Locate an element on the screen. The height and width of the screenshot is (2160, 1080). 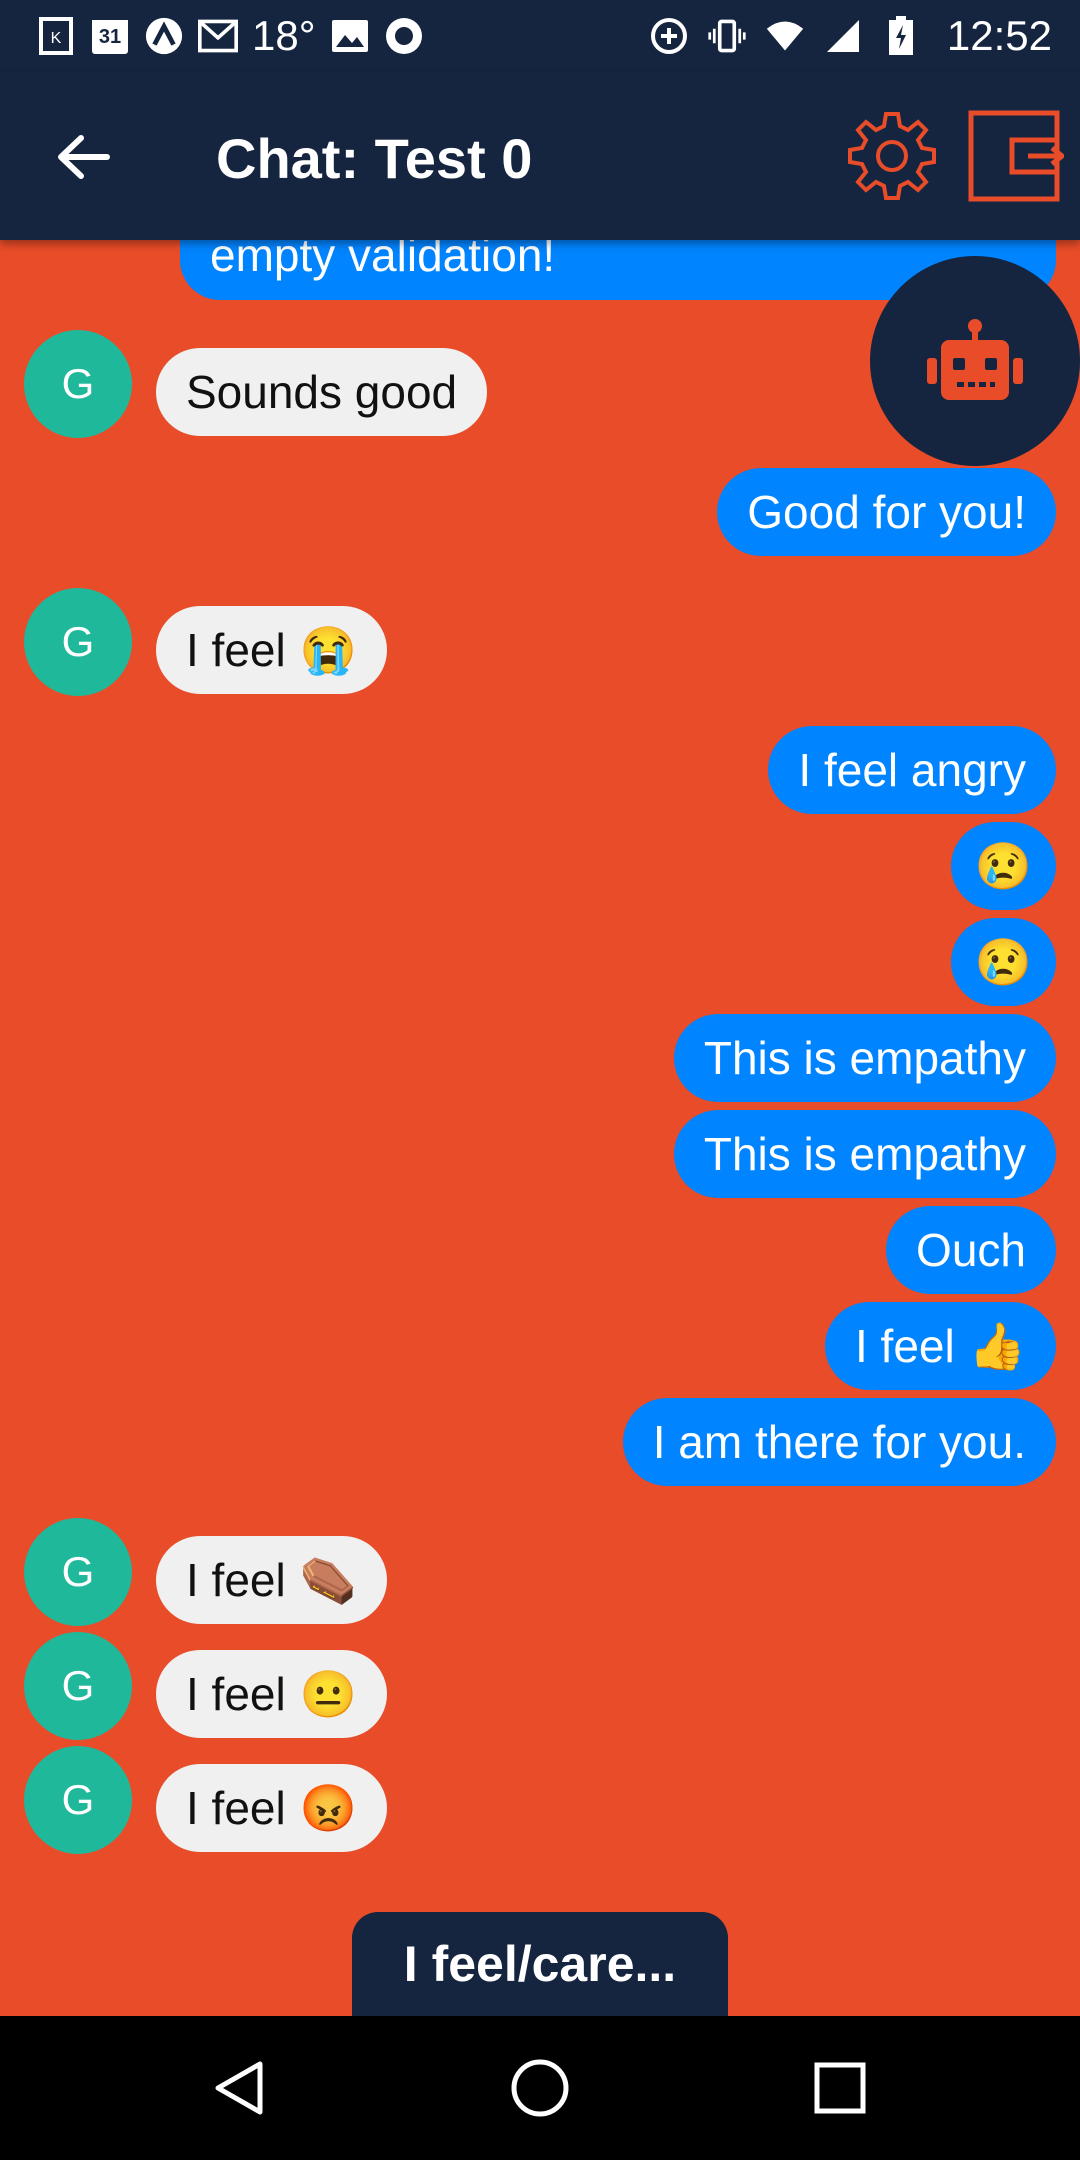
nav-home-icon is located at coordinates (540, 2088).